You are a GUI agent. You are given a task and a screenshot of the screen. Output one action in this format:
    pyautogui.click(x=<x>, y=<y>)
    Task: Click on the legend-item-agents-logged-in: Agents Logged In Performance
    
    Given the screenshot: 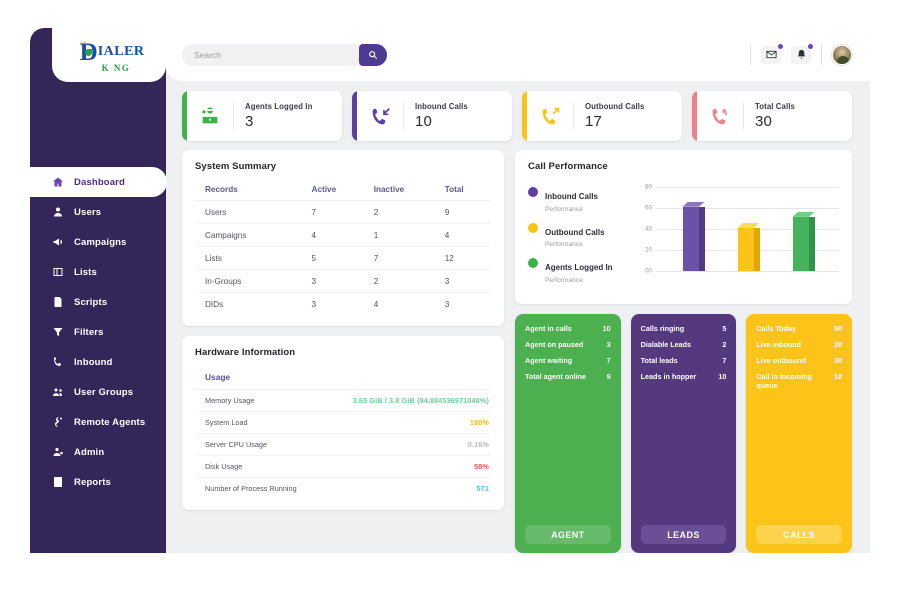 What is the action you would take?
    pyautogui.click(x=582, y=270)
    